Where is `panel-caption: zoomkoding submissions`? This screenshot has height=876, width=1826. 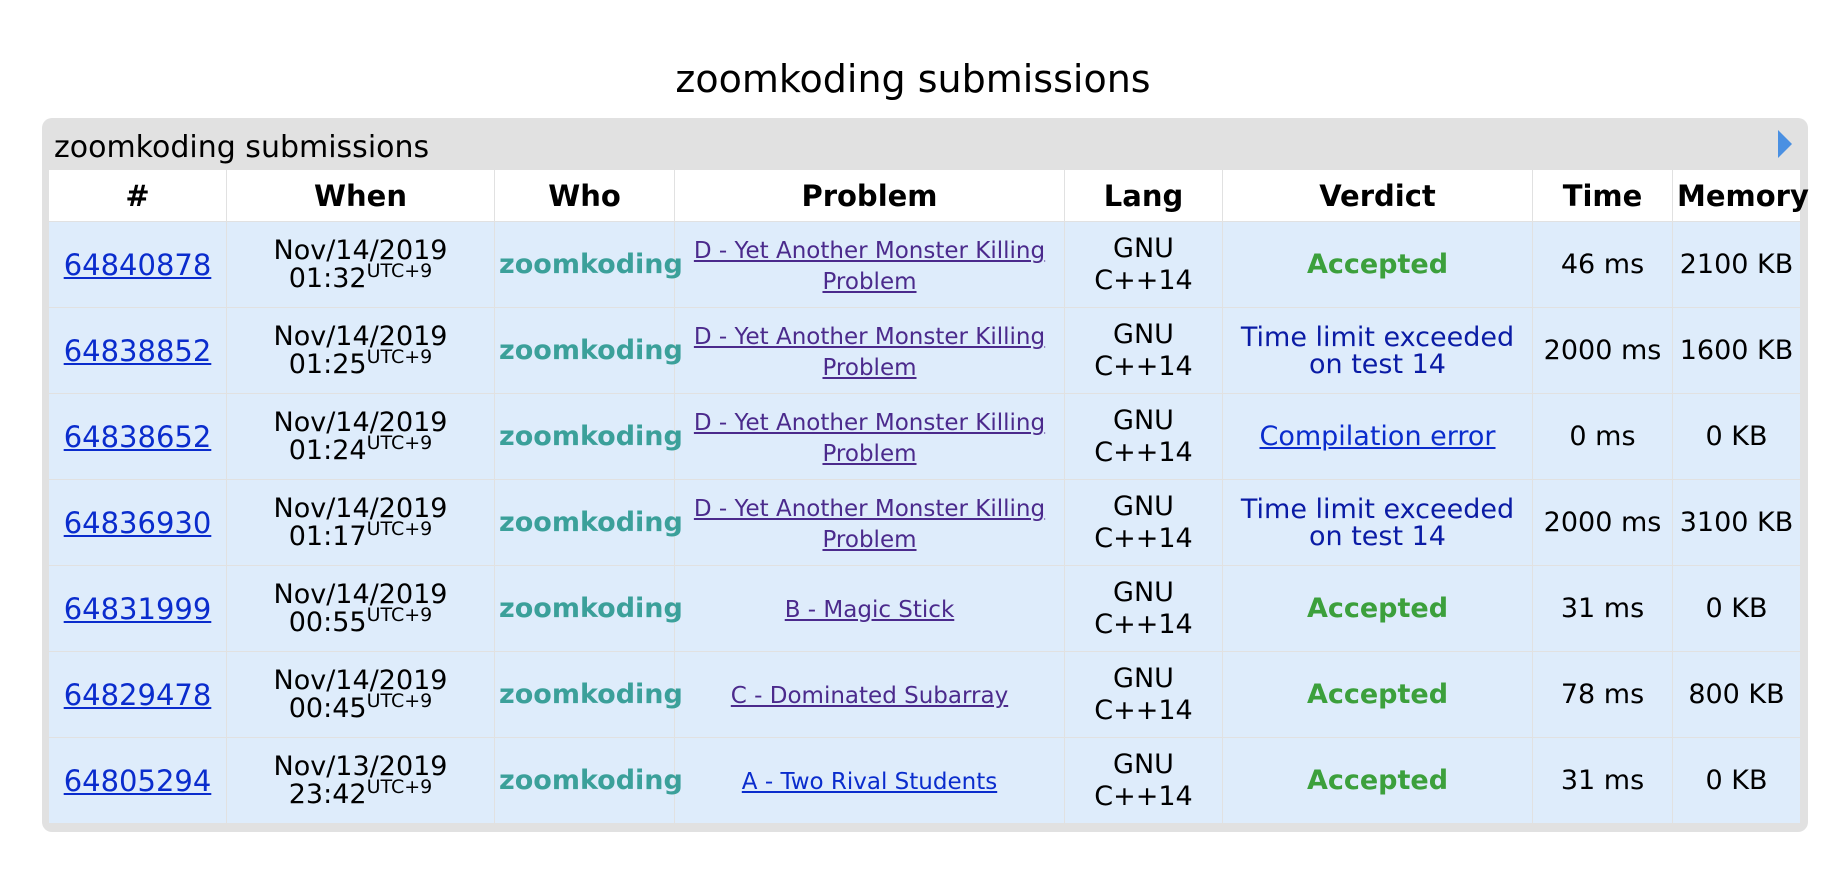
panel-caption: zoomkoding submissions is located at coordinates (242, 147).